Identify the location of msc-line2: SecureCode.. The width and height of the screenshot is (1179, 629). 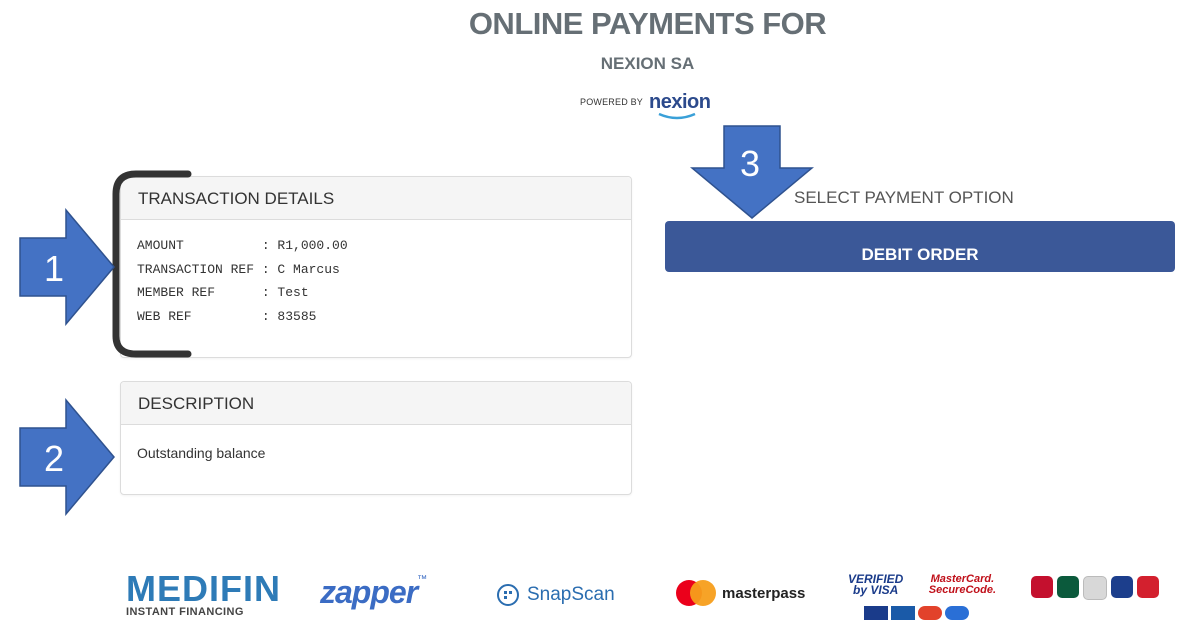
(962, 590).